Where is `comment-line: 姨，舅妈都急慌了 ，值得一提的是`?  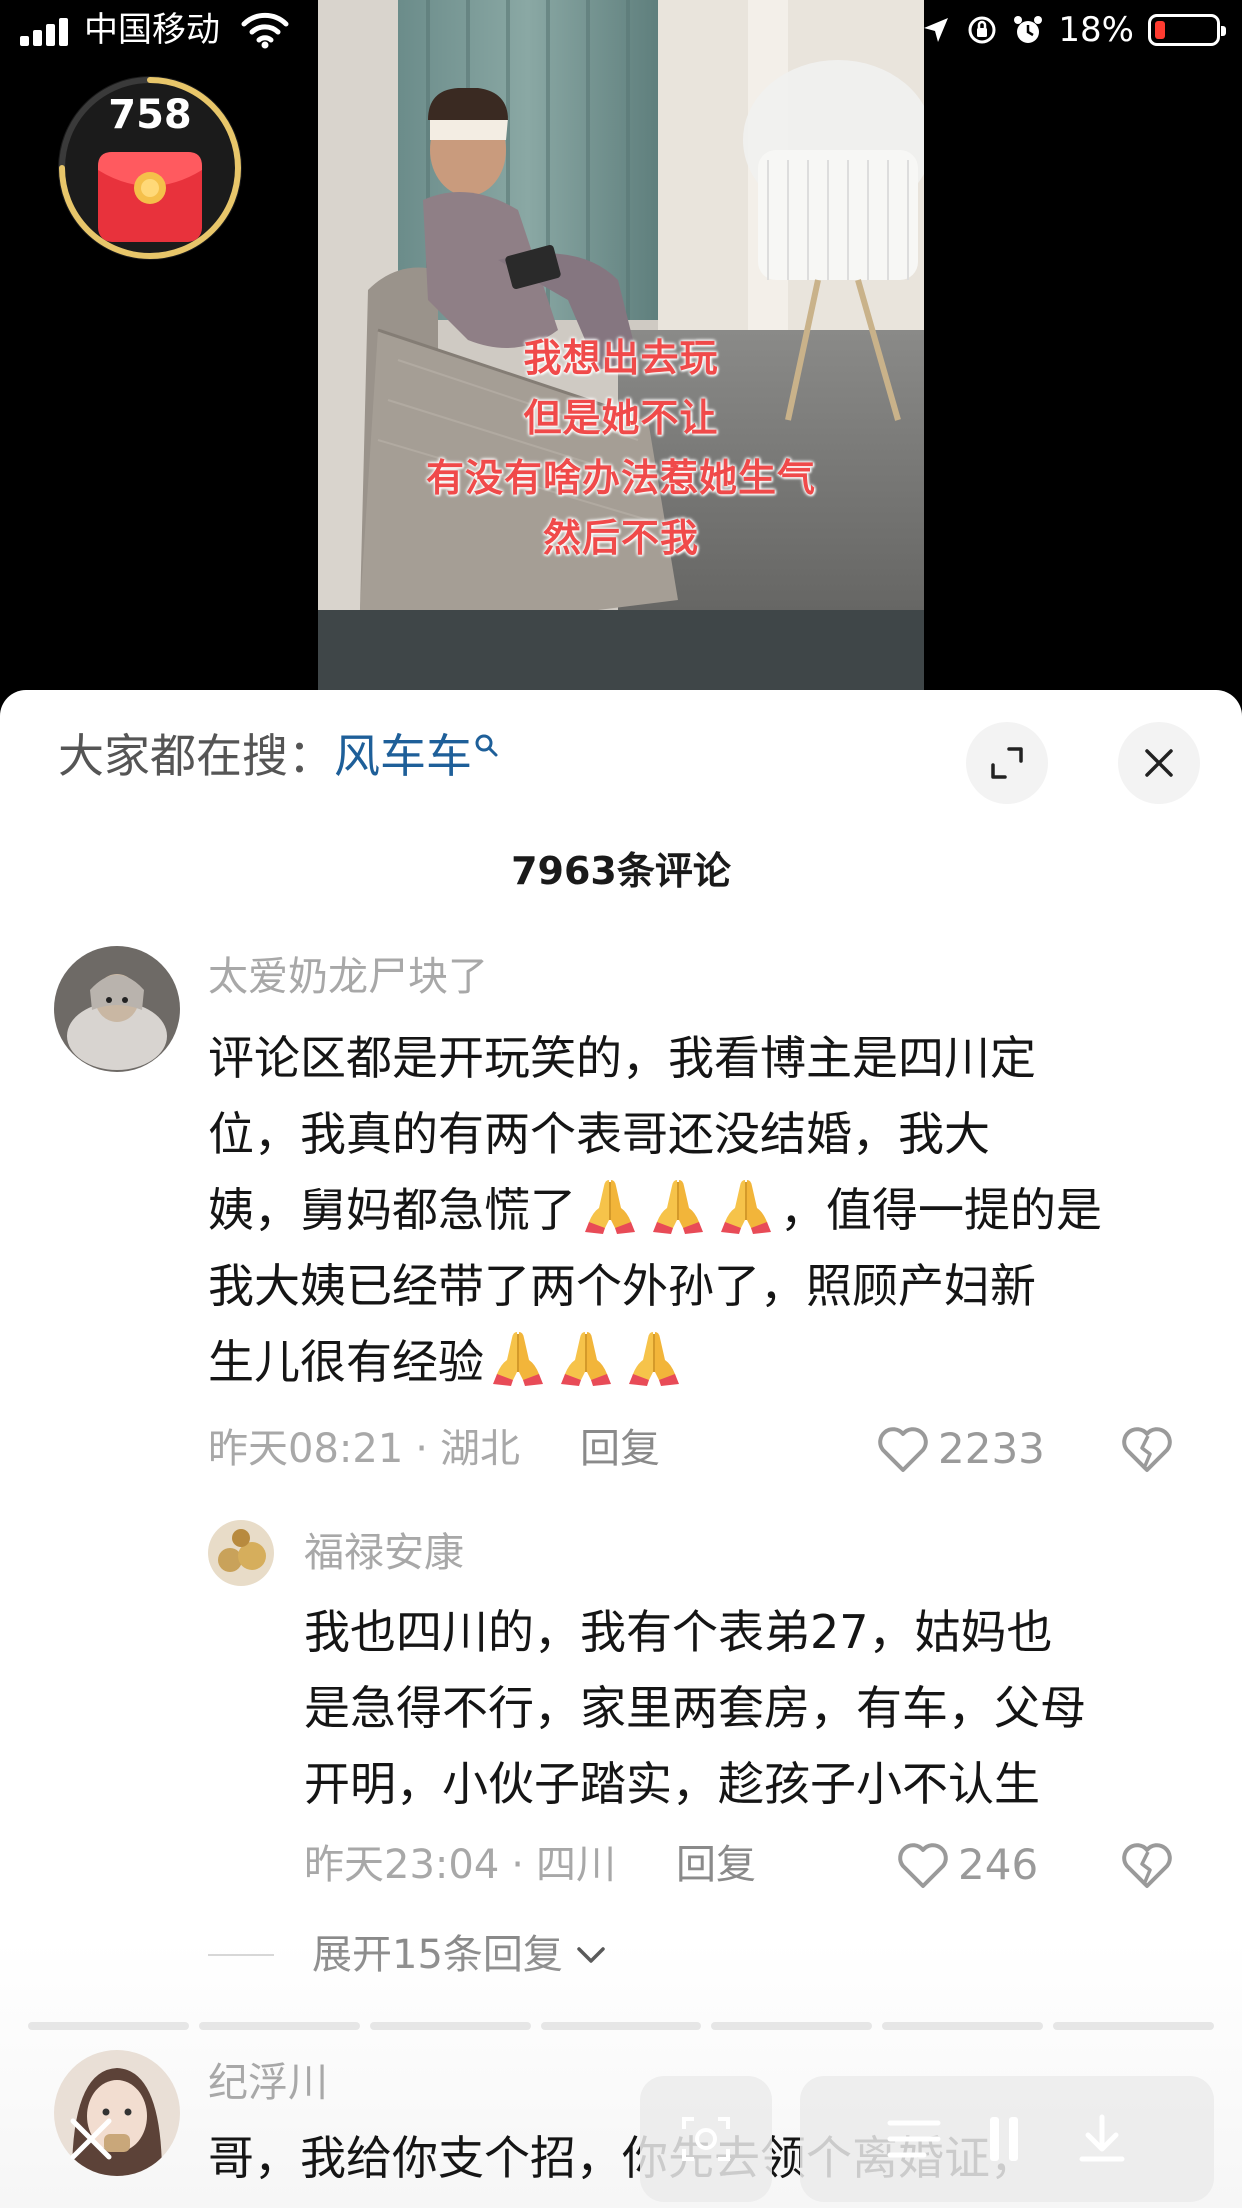 comment-line: 姨，舅妈都急慌了 ，值得一提的是 is located at coordinates (708, 1210).